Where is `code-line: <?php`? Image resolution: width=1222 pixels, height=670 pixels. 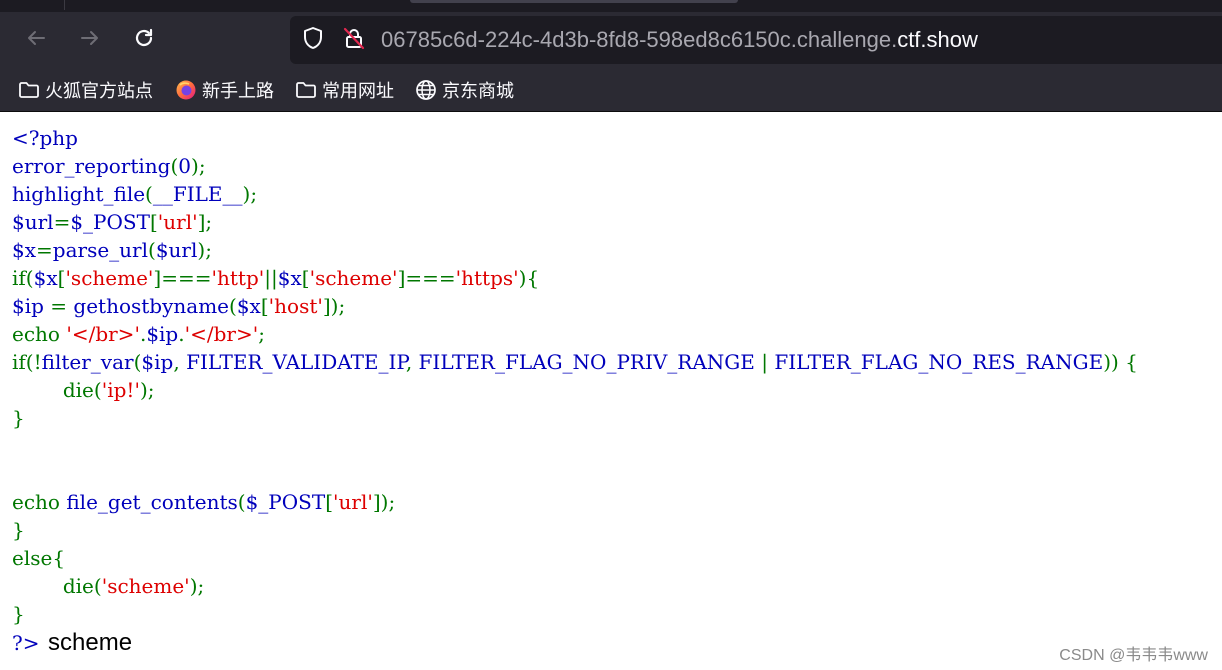 code-line: <?php is located at coordinates (617, 138).